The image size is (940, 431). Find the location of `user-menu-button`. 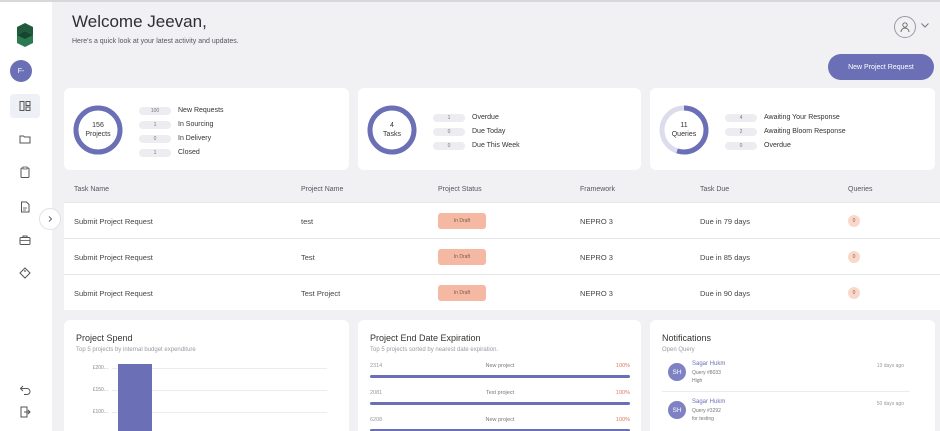

user-menu-button is located at coordinates (905, 27).